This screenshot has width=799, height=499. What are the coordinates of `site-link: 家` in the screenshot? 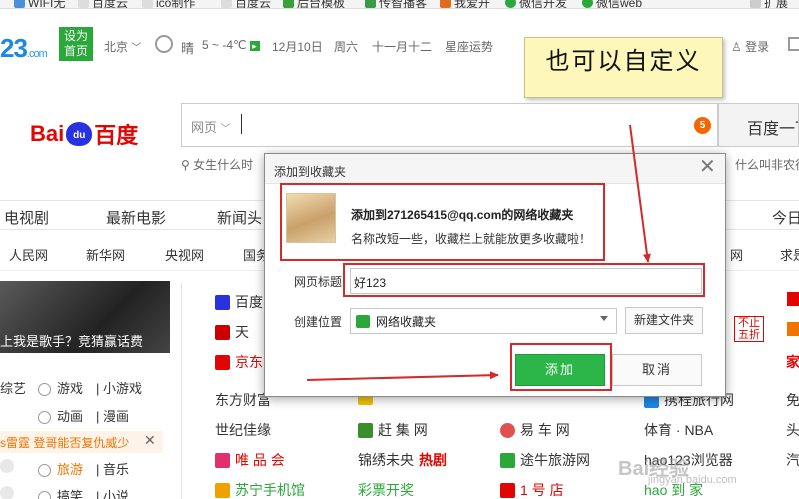 It's located at (792, 362).